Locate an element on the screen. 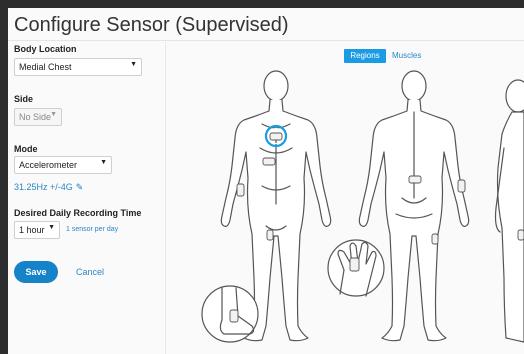 The image size is (524, 354). side-value: No Side is located at coordinates (35, 117).